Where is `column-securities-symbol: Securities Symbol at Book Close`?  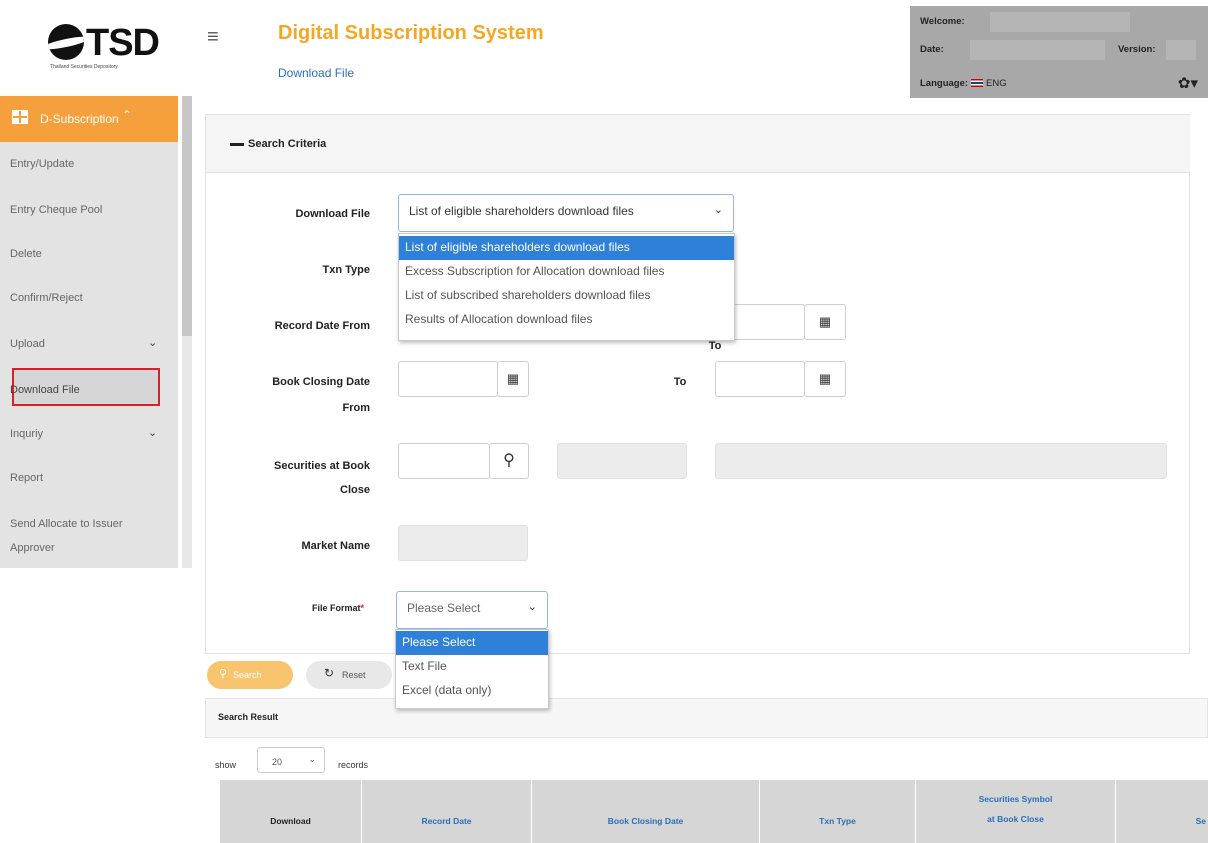 column-securities-symbol: Securities Symbol at Book Close is located at coordinates (1016, 811).